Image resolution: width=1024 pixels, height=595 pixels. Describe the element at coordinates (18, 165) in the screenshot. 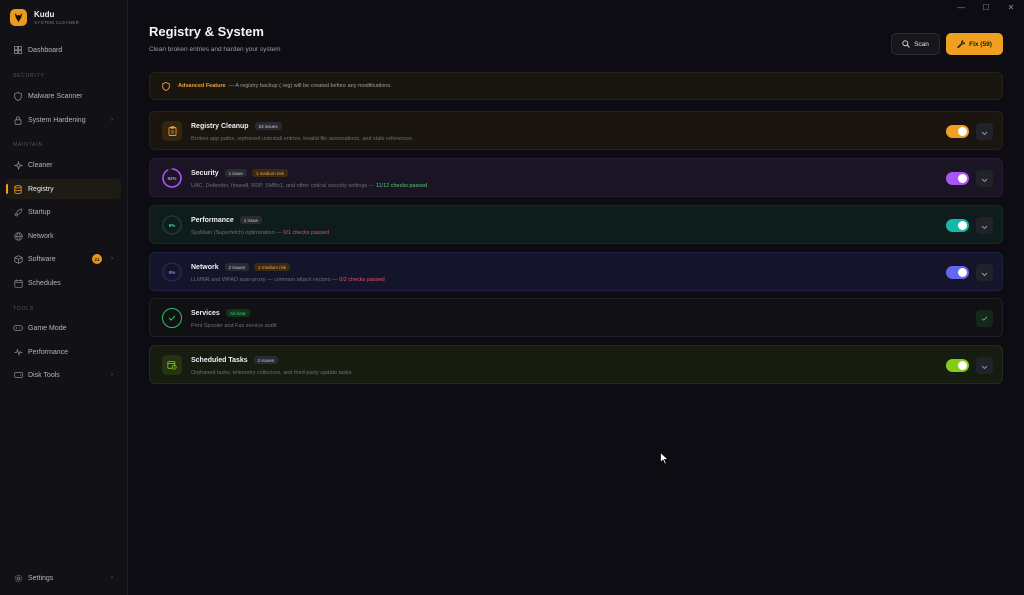

I see `sparkle-icon` at that location.